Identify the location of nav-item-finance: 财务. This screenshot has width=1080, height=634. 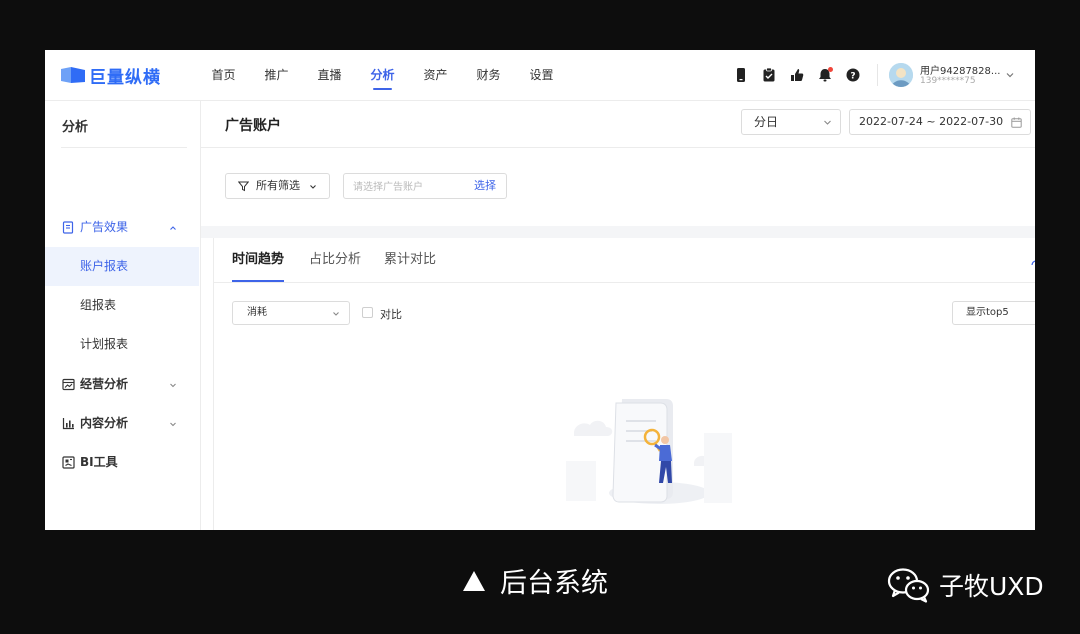
(488, 75).